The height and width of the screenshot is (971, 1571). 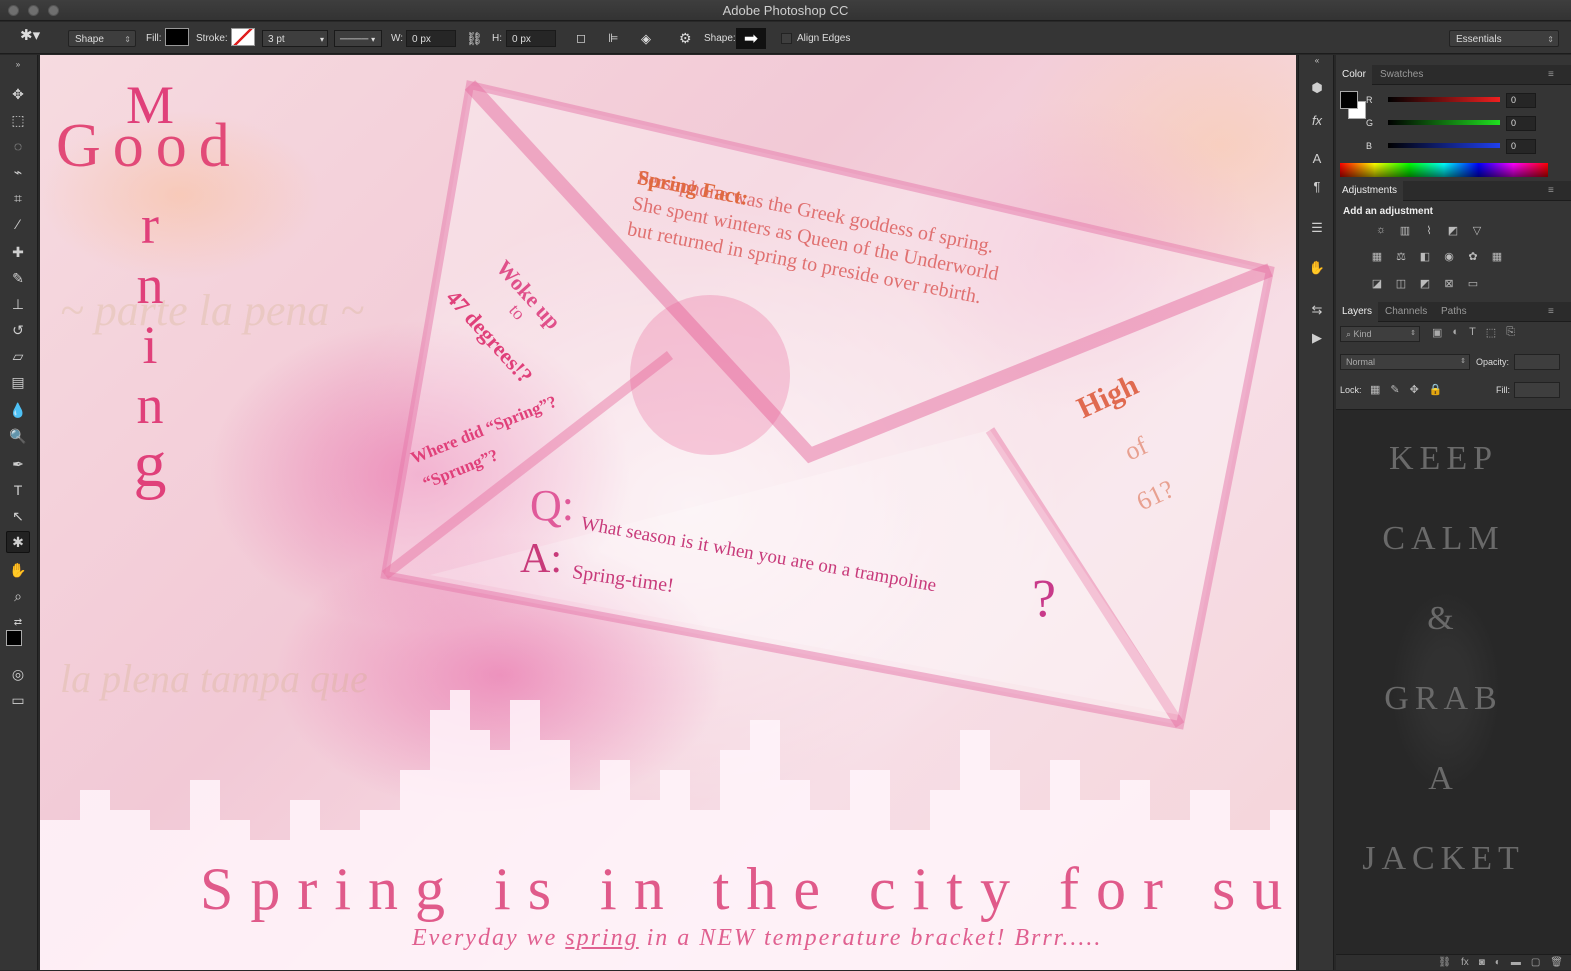 I want to click on photo-filter-icon: ◉, so click(x=1449, y=256).